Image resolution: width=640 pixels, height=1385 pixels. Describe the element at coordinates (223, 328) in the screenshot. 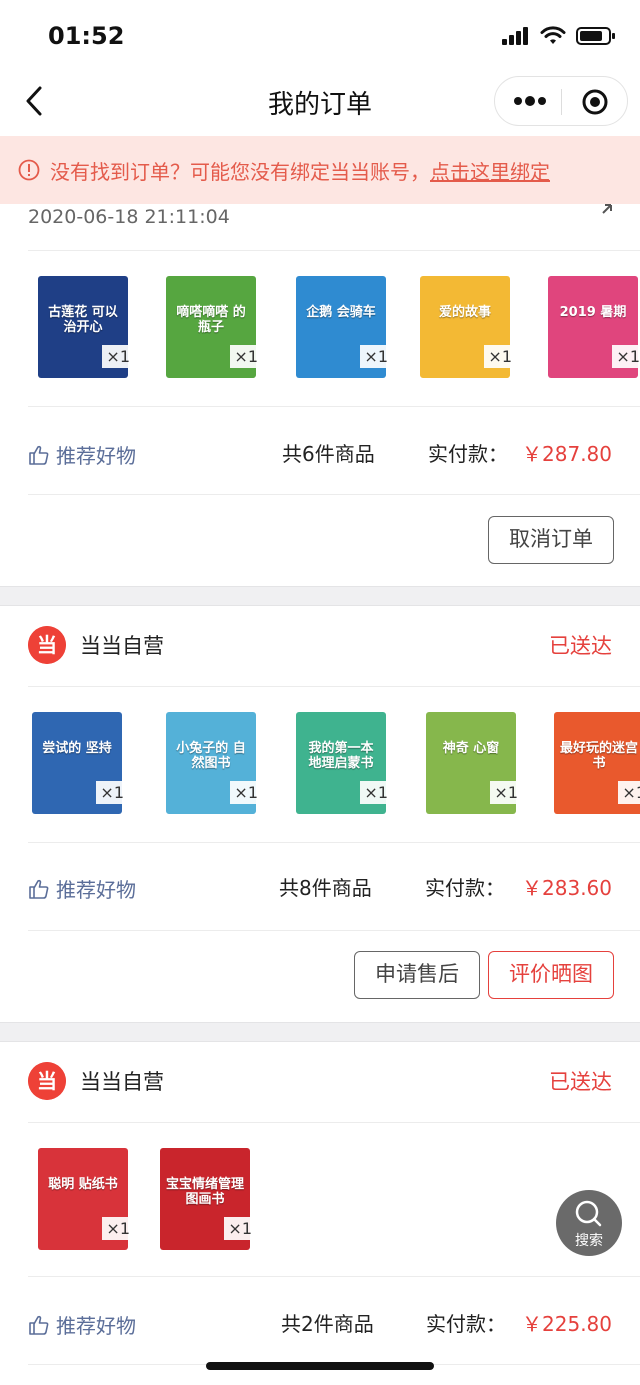

I see `product-item: 嘀嗒嘀嗒 的瓶子 ×1` at that location.